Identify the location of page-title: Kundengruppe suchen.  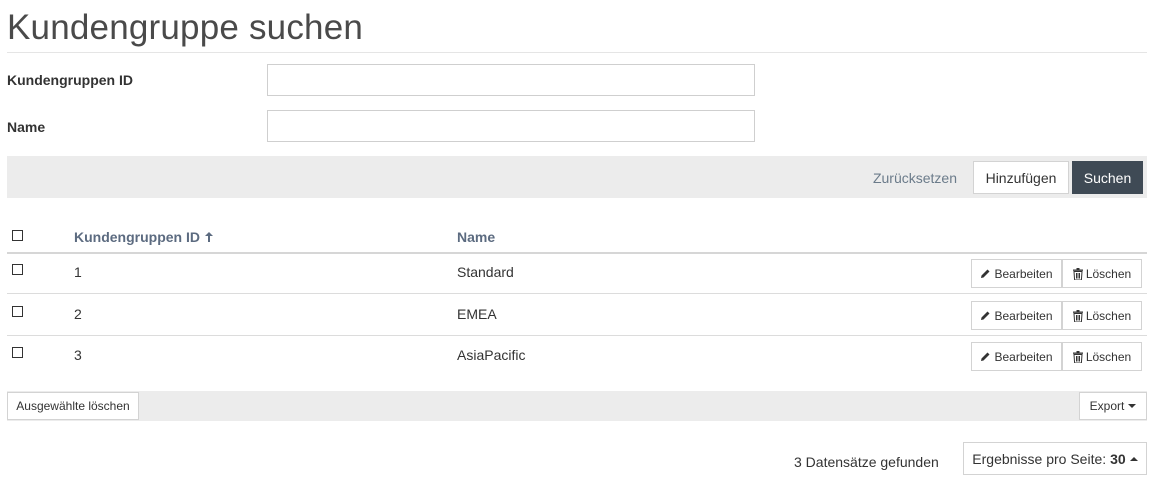
(185, 27).